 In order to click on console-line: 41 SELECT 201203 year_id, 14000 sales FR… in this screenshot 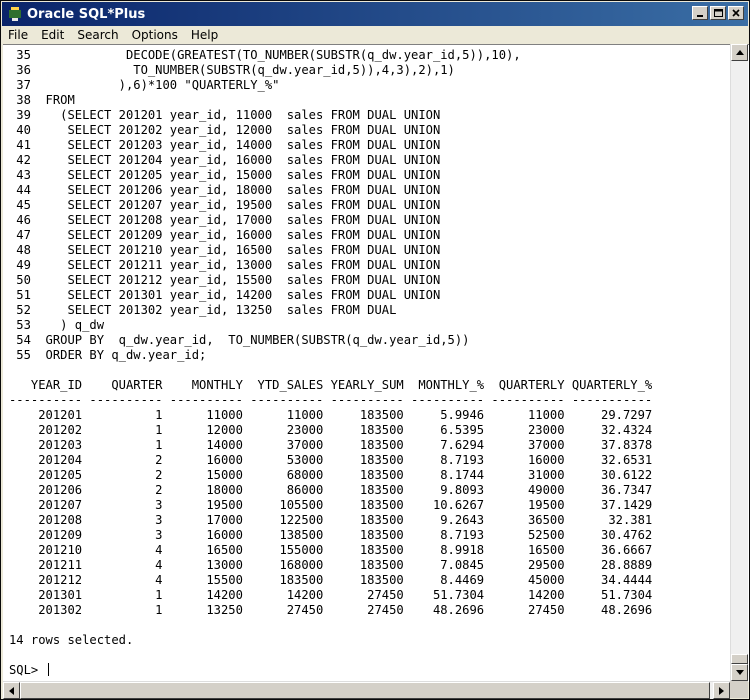, I will do `click(225, 145)`.